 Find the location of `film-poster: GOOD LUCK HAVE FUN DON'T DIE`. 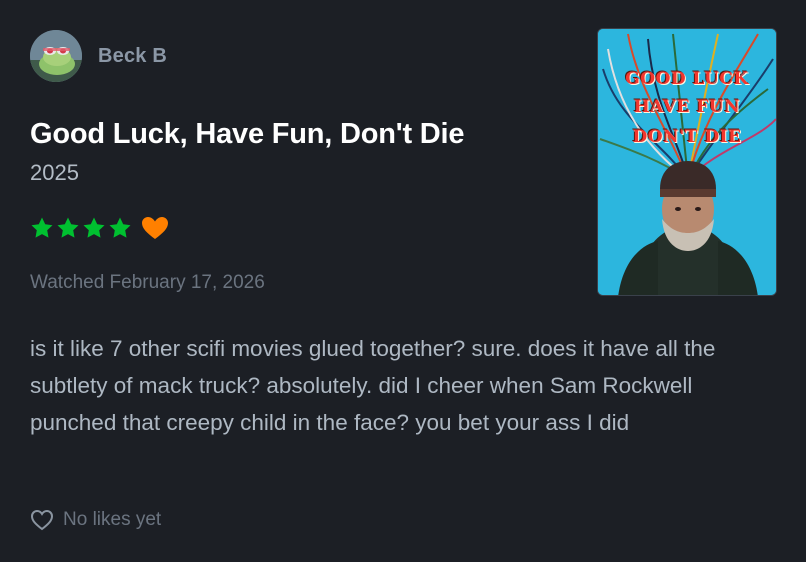

film-poster: GOOD LUCK HAVE FUN DON'T DIE is located at coordinates (687, 162).